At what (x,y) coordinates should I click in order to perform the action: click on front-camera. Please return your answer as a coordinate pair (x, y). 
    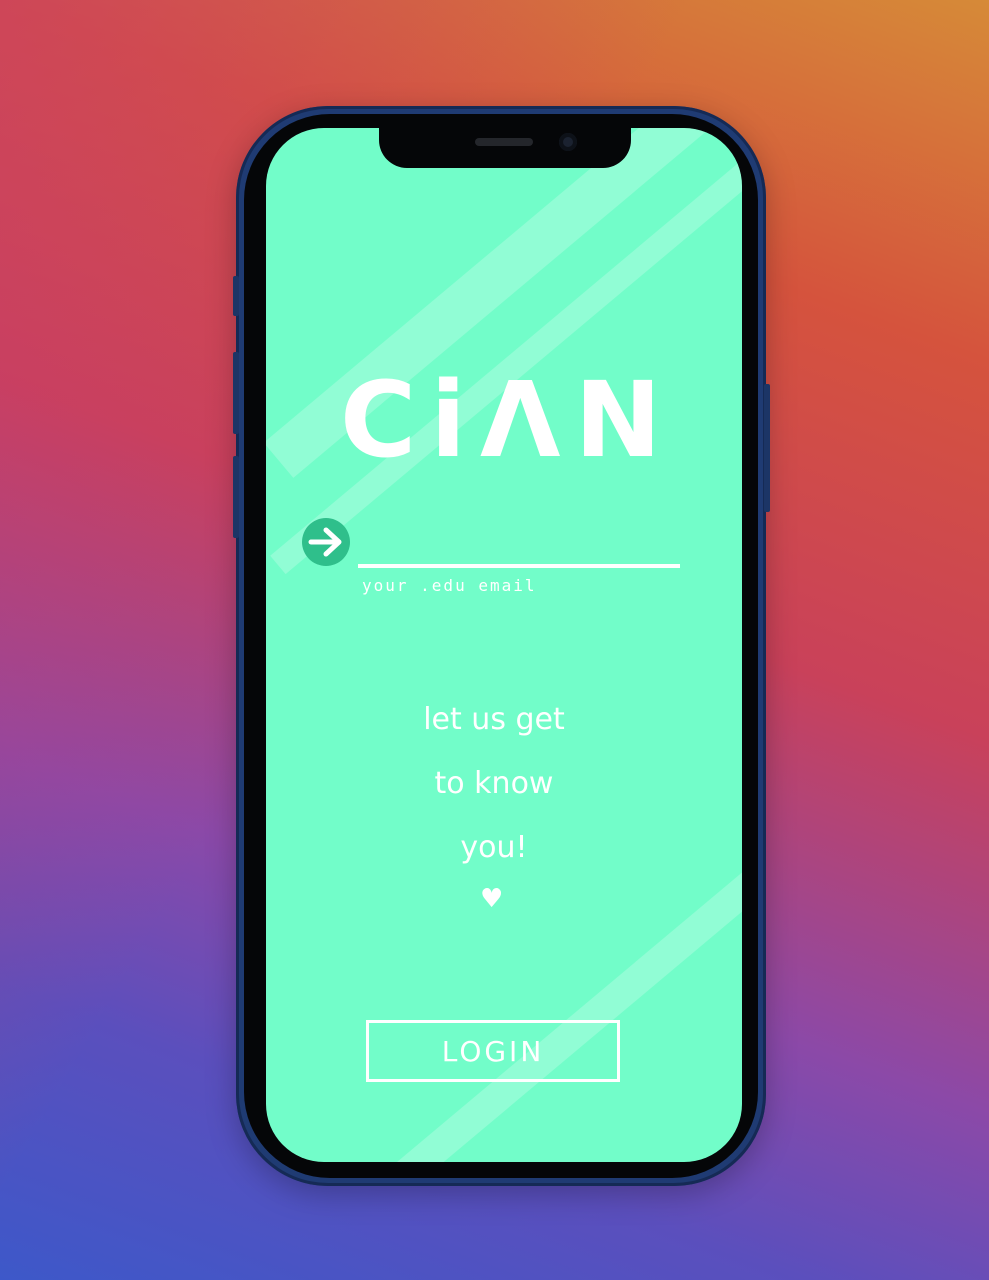
    Looking at the image, I should click on (568, 142).